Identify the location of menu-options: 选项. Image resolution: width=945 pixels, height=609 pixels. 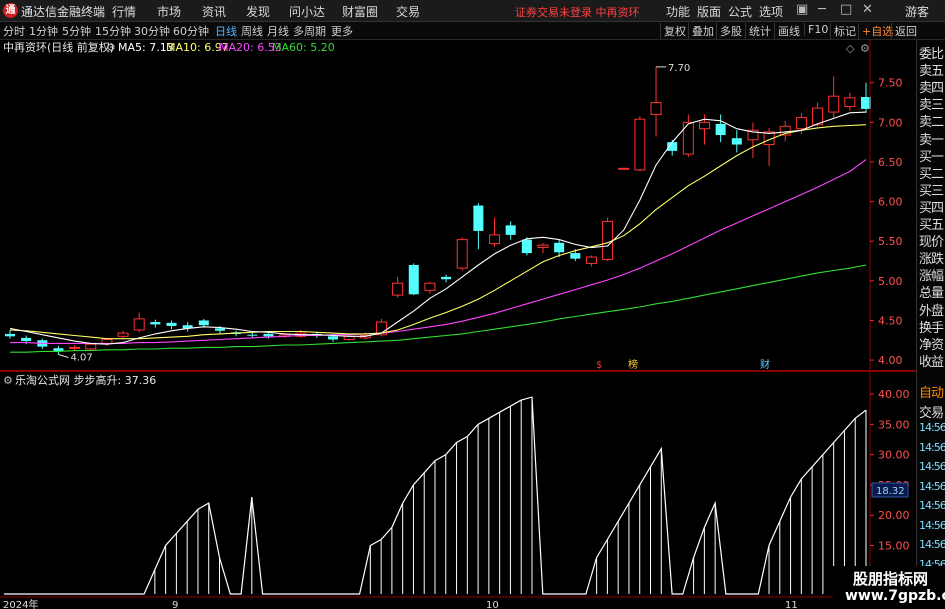
(771, 11).